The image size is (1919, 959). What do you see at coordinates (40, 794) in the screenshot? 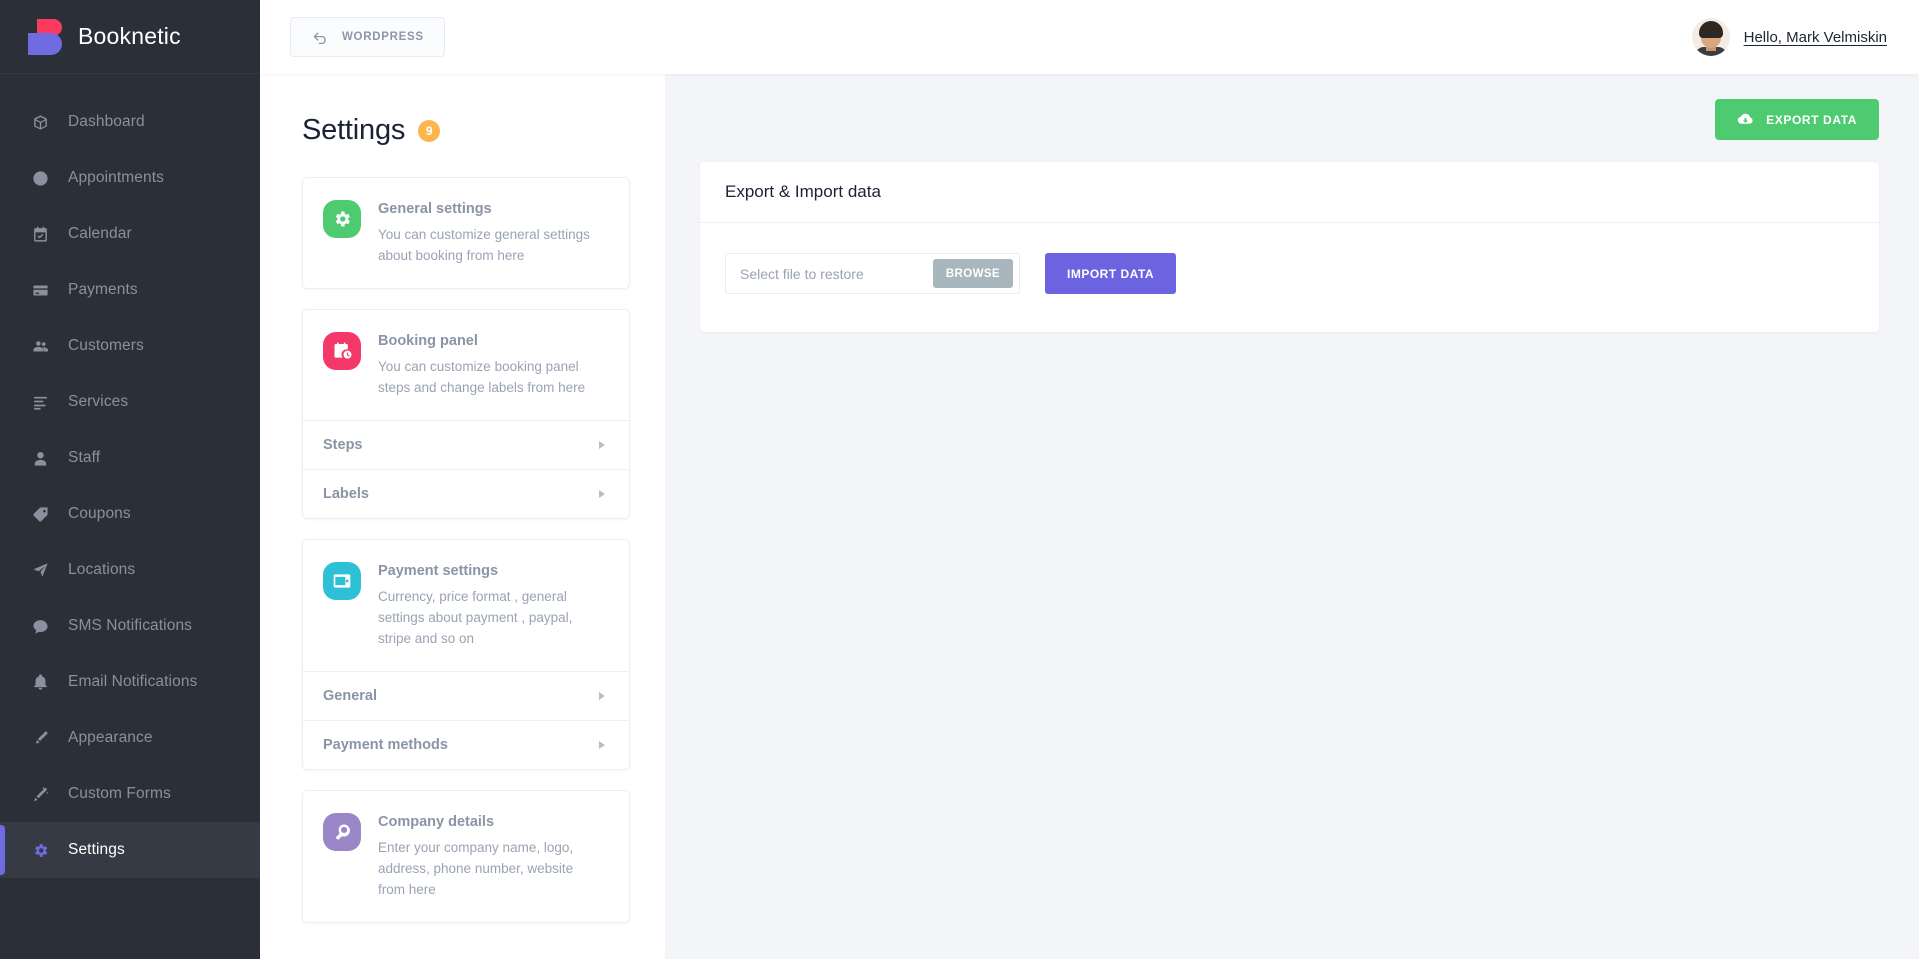
I see `magic-wand-icon` at bounding box center [40, 794].